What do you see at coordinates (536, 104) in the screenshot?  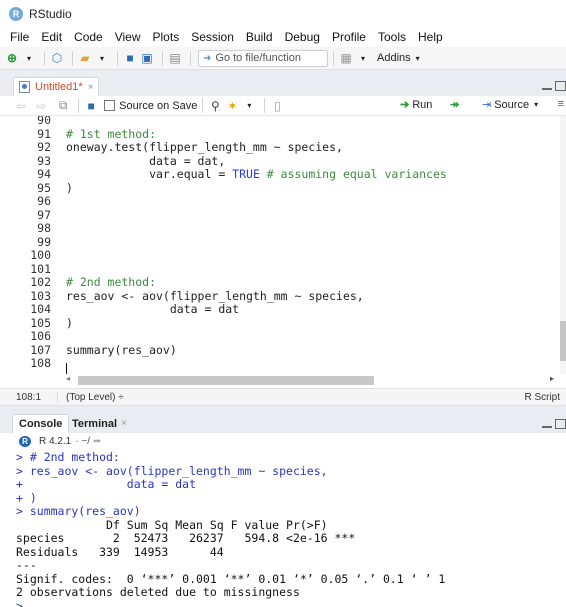 I see `source-dropdown-icon: ▾` at bounding box center [536, 104].